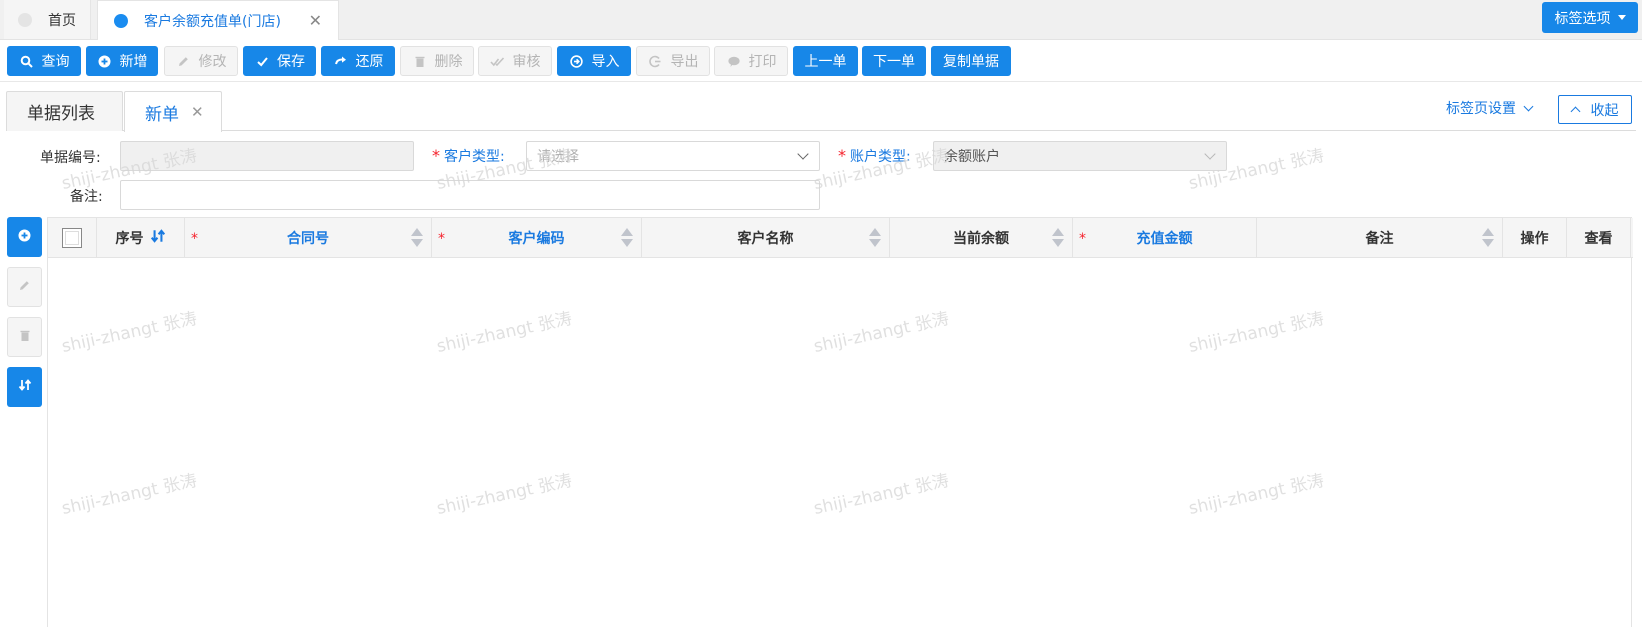  Describe the element at coordinates (656, 61) in the screenshot. I see `export-icon` at that location.